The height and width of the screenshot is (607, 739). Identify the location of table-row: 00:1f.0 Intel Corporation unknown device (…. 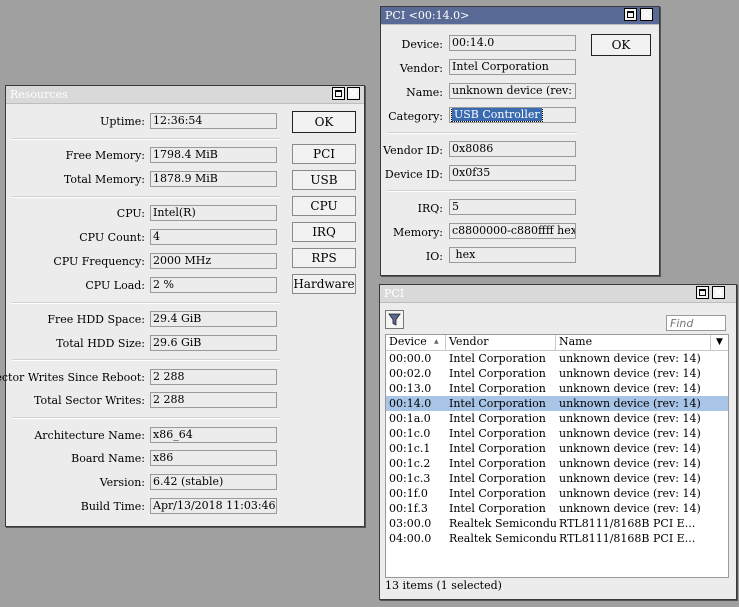
(557, 493).